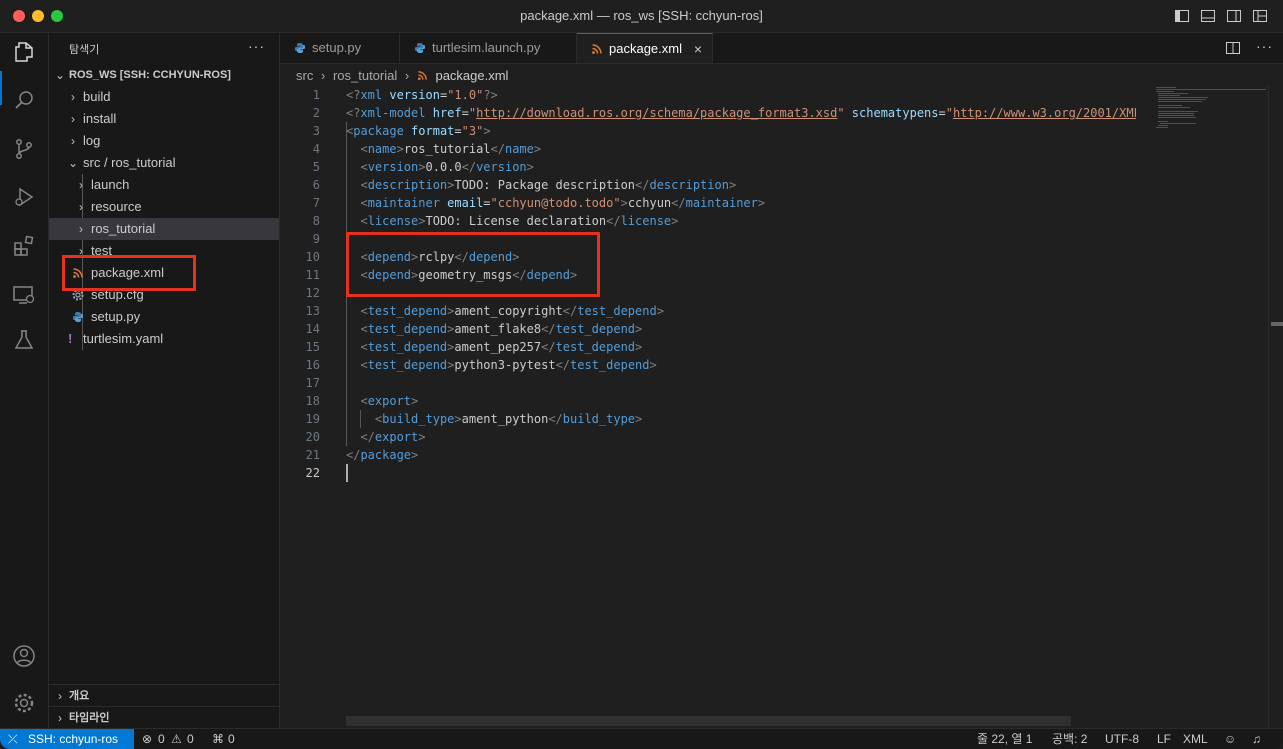 Image resolution: width=1283 pixels, height=749 pixels. I want to click on search-icon, so click(24, 100).